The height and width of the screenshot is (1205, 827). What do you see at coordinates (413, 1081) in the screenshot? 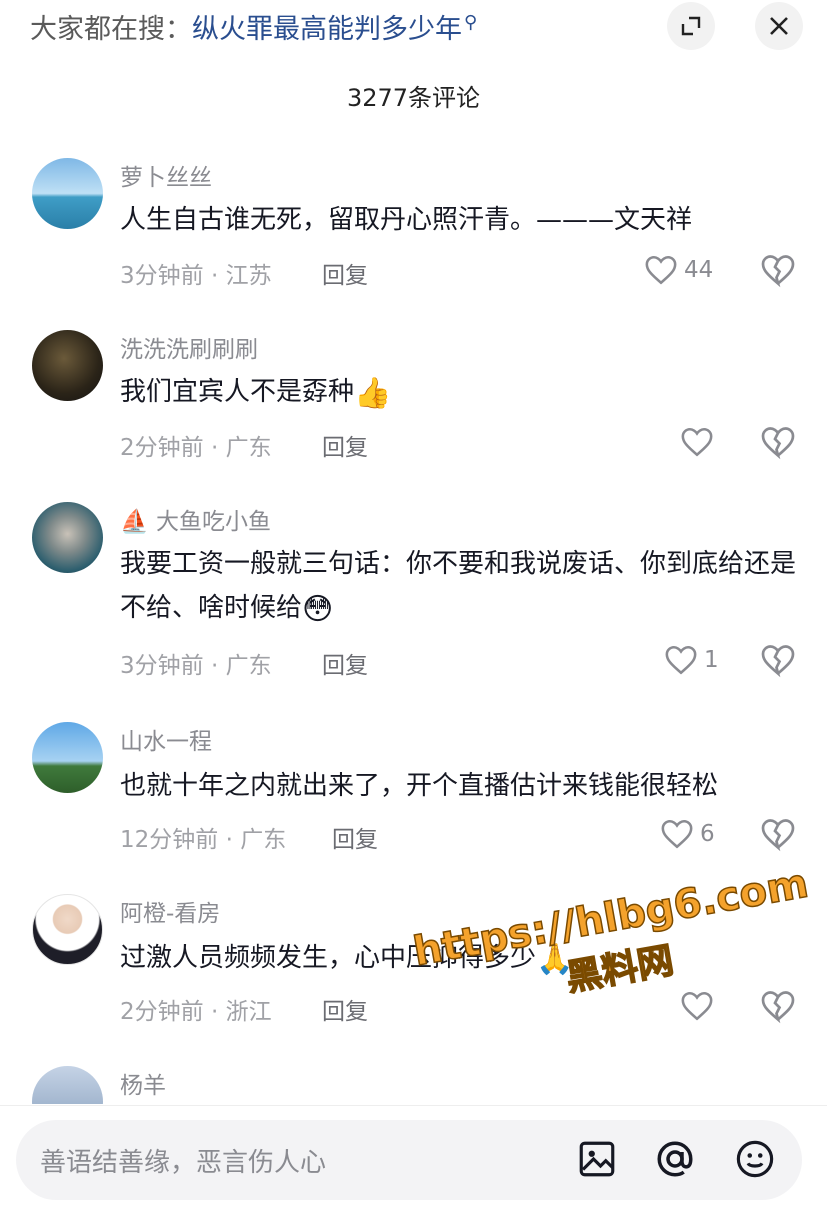
I see `comment-item: 杨羊` at bounding box center [413, 1081].